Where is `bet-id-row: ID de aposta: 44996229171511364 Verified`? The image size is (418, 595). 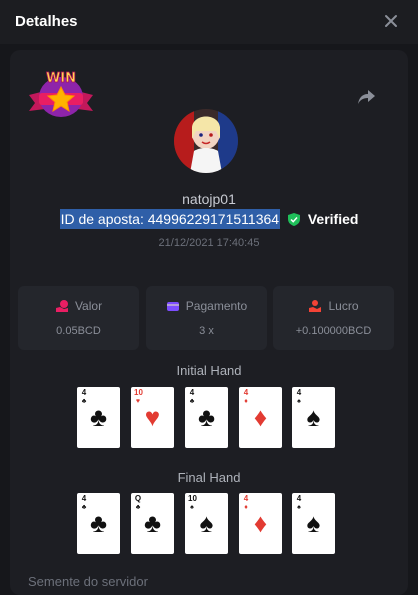 bet-id-row: ID de aposta: 44996229171511364 Verified is located at coordinates (209, 219).